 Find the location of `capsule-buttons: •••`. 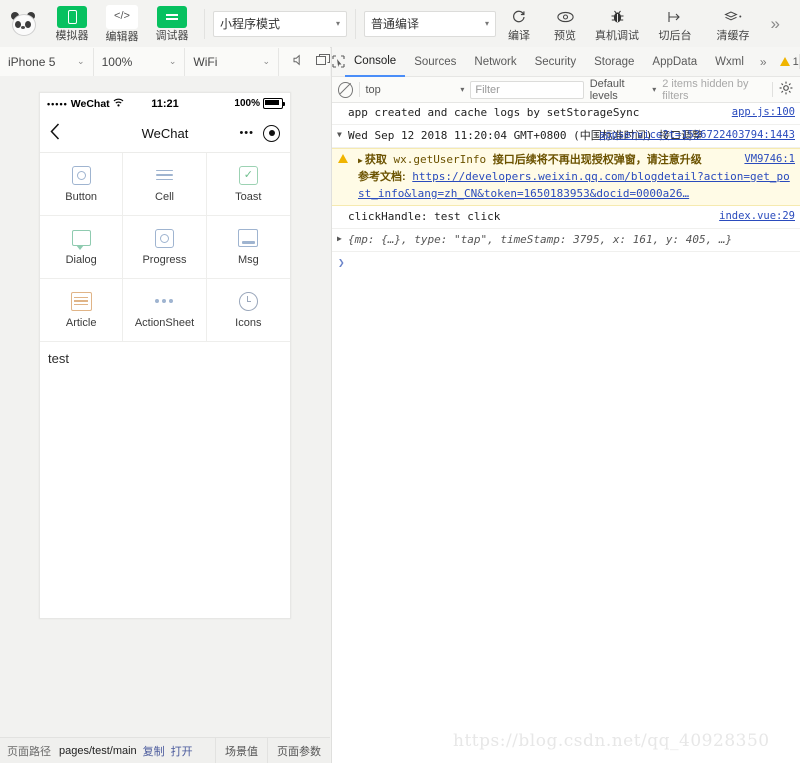

capsule-buttons: ••• is located at coordinates (259, 133).